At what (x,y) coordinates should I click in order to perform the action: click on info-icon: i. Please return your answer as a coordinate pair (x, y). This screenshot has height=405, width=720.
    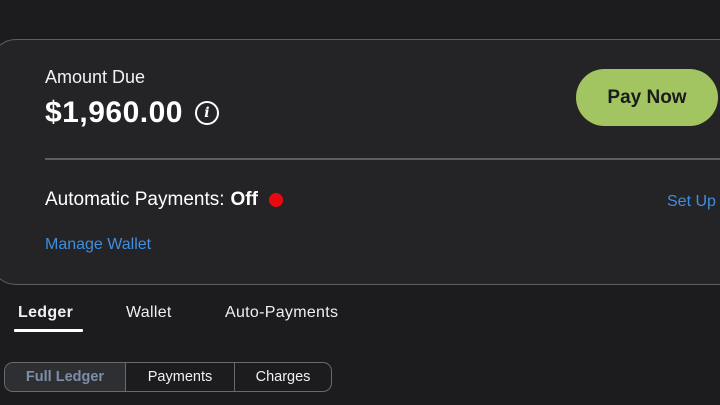
    Looking at the image, I should click on (206, 113).